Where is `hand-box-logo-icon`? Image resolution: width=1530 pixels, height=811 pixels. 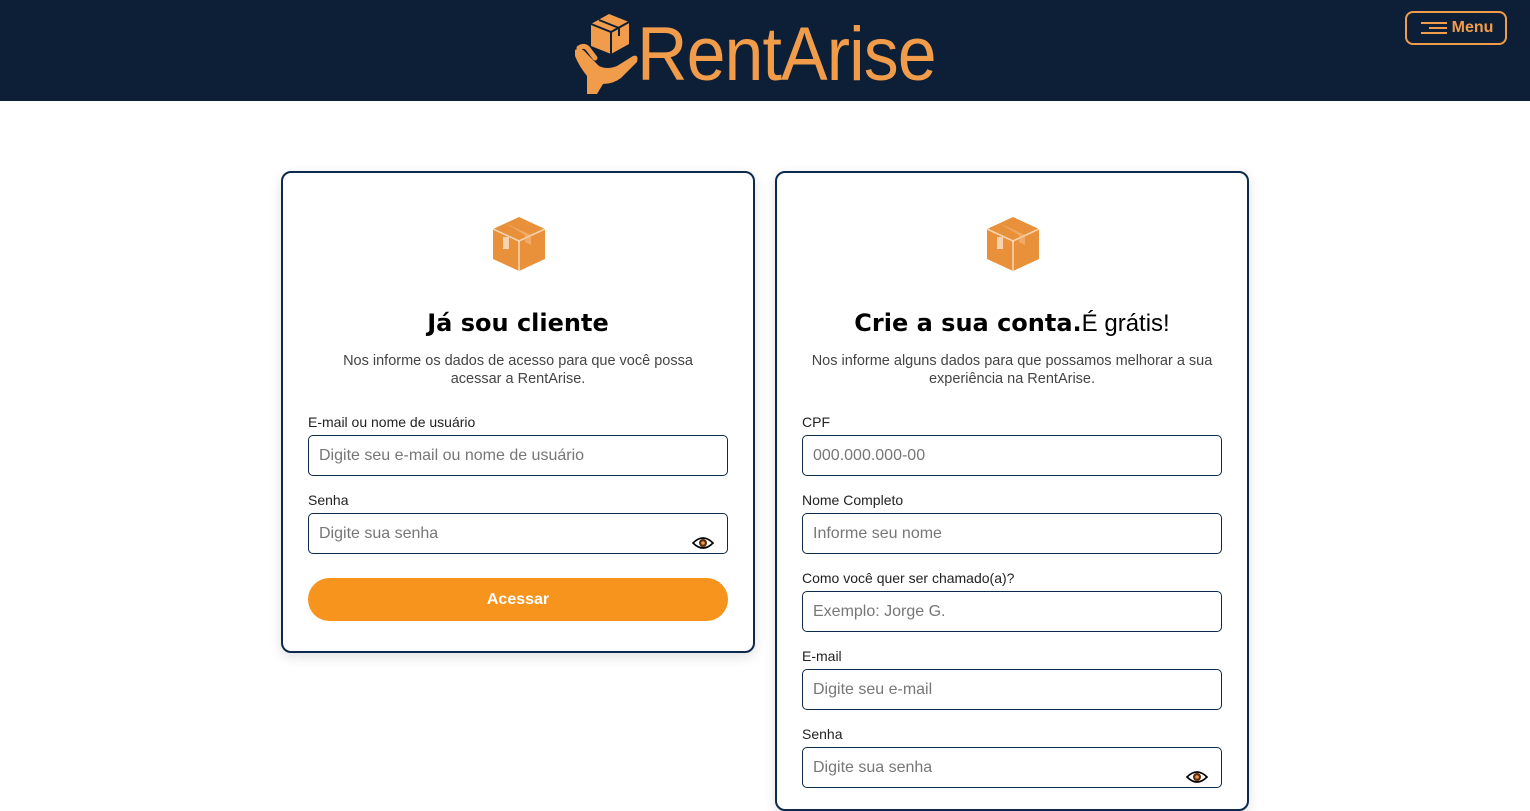
hand-box-logo-icon is located at coordinates (606, 54).